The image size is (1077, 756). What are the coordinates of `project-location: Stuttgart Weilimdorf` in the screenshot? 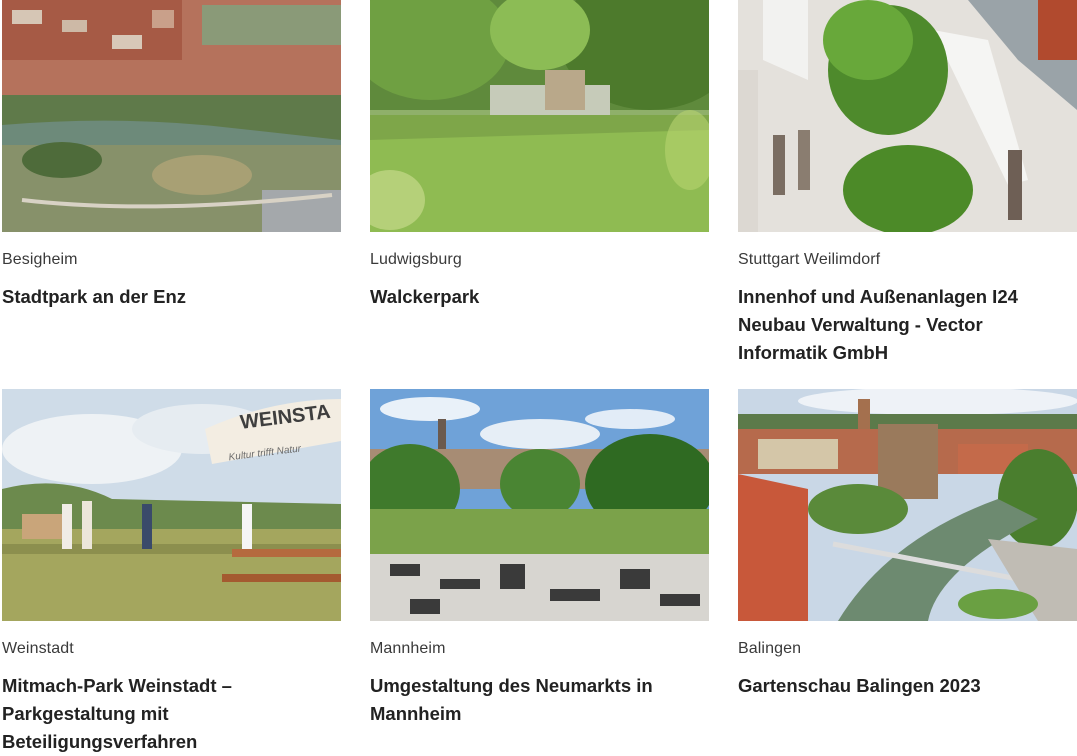 It's located at (809, 259).